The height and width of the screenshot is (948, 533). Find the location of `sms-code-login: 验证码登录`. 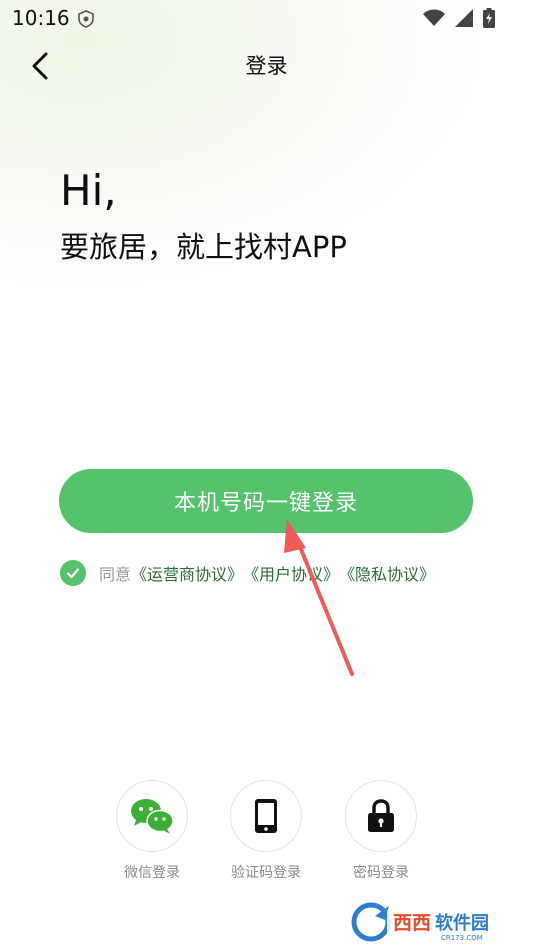

sms-code-login: 验证码登录 is located at coordinates (266, 831).